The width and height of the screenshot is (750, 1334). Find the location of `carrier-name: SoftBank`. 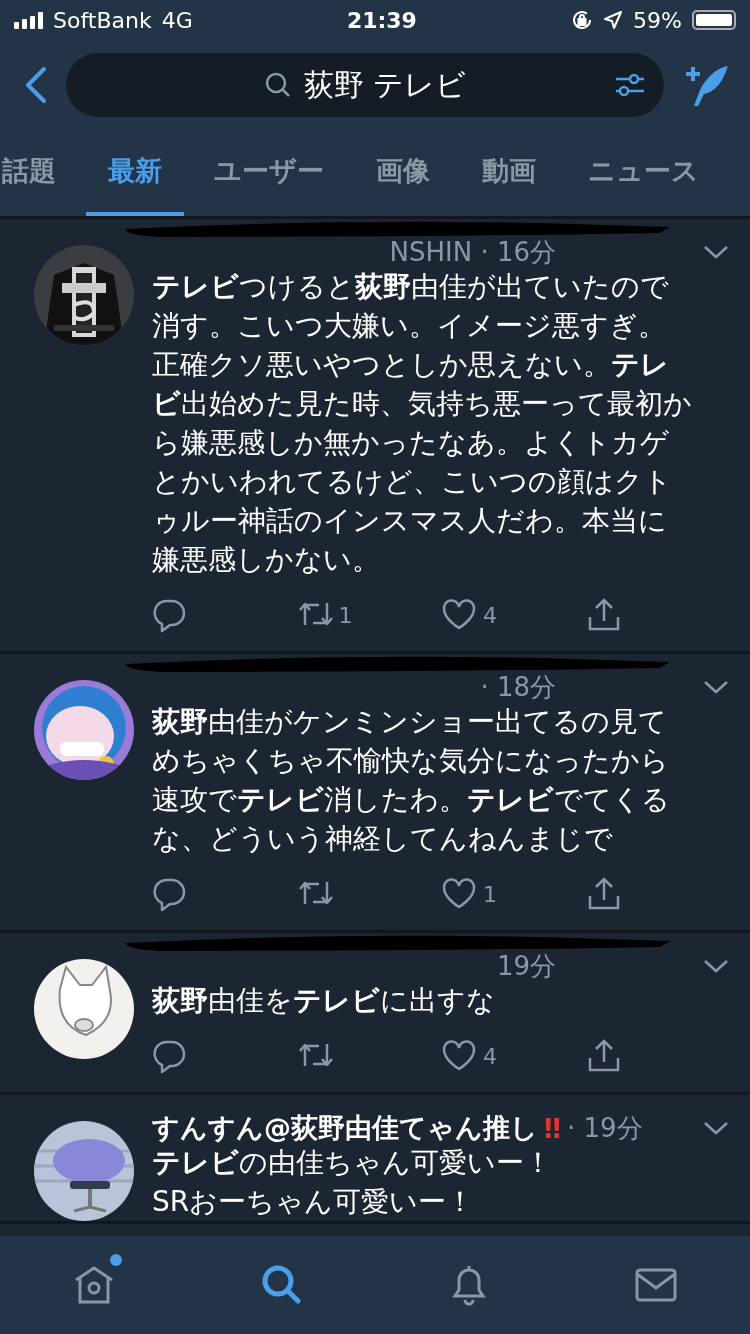

carrier-name: SoftBank is located at coordinates (102, 20).